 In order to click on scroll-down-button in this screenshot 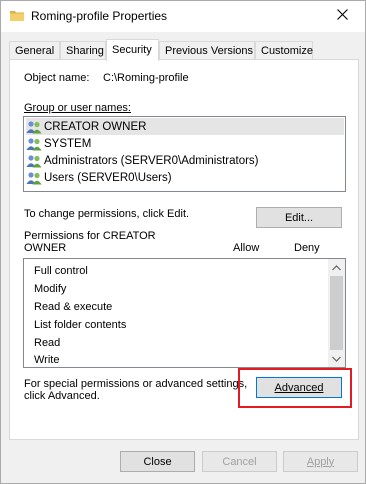, I will do `click(336, 358)`.